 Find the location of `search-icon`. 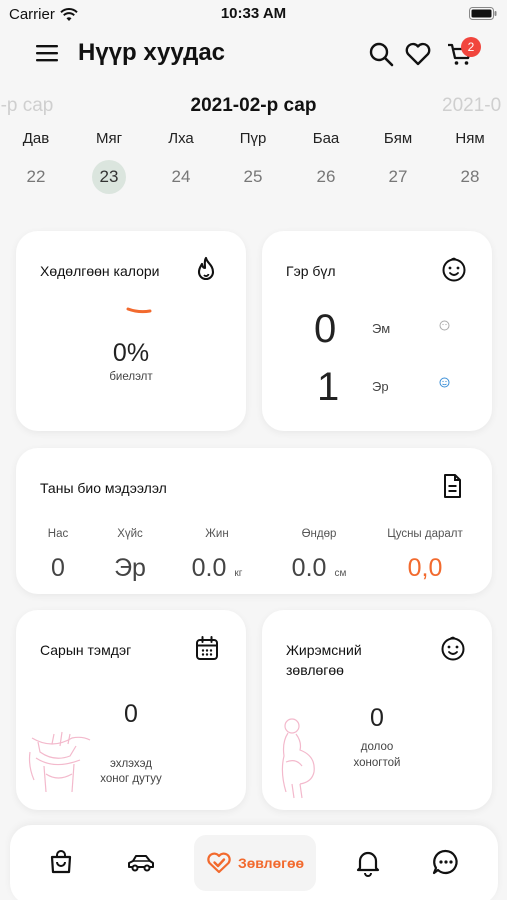

search-icon is located at coordinates (381, 54).